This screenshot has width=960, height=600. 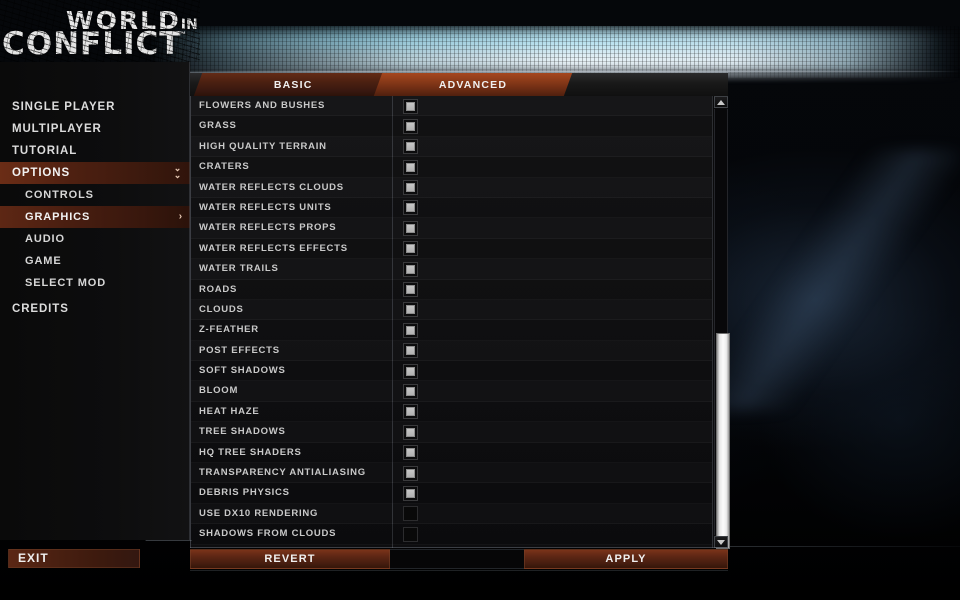 I want to click on checkbox-bloom, so click(x=410, y=391).